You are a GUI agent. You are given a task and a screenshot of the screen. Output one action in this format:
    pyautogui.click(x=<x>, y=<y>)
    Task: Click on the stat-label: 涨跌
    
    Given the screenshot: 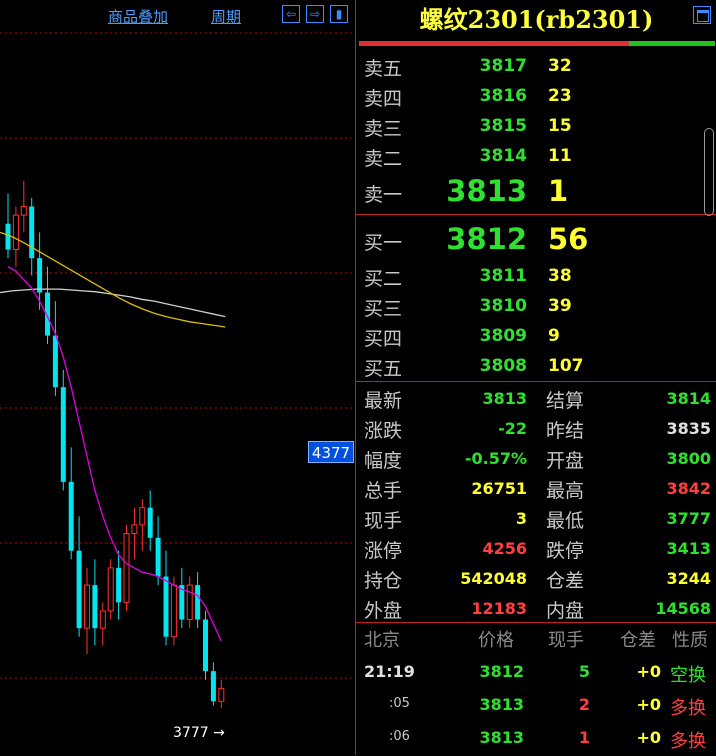 What is the action you would take?
    pyautogui.click(x=383, y=431)
    